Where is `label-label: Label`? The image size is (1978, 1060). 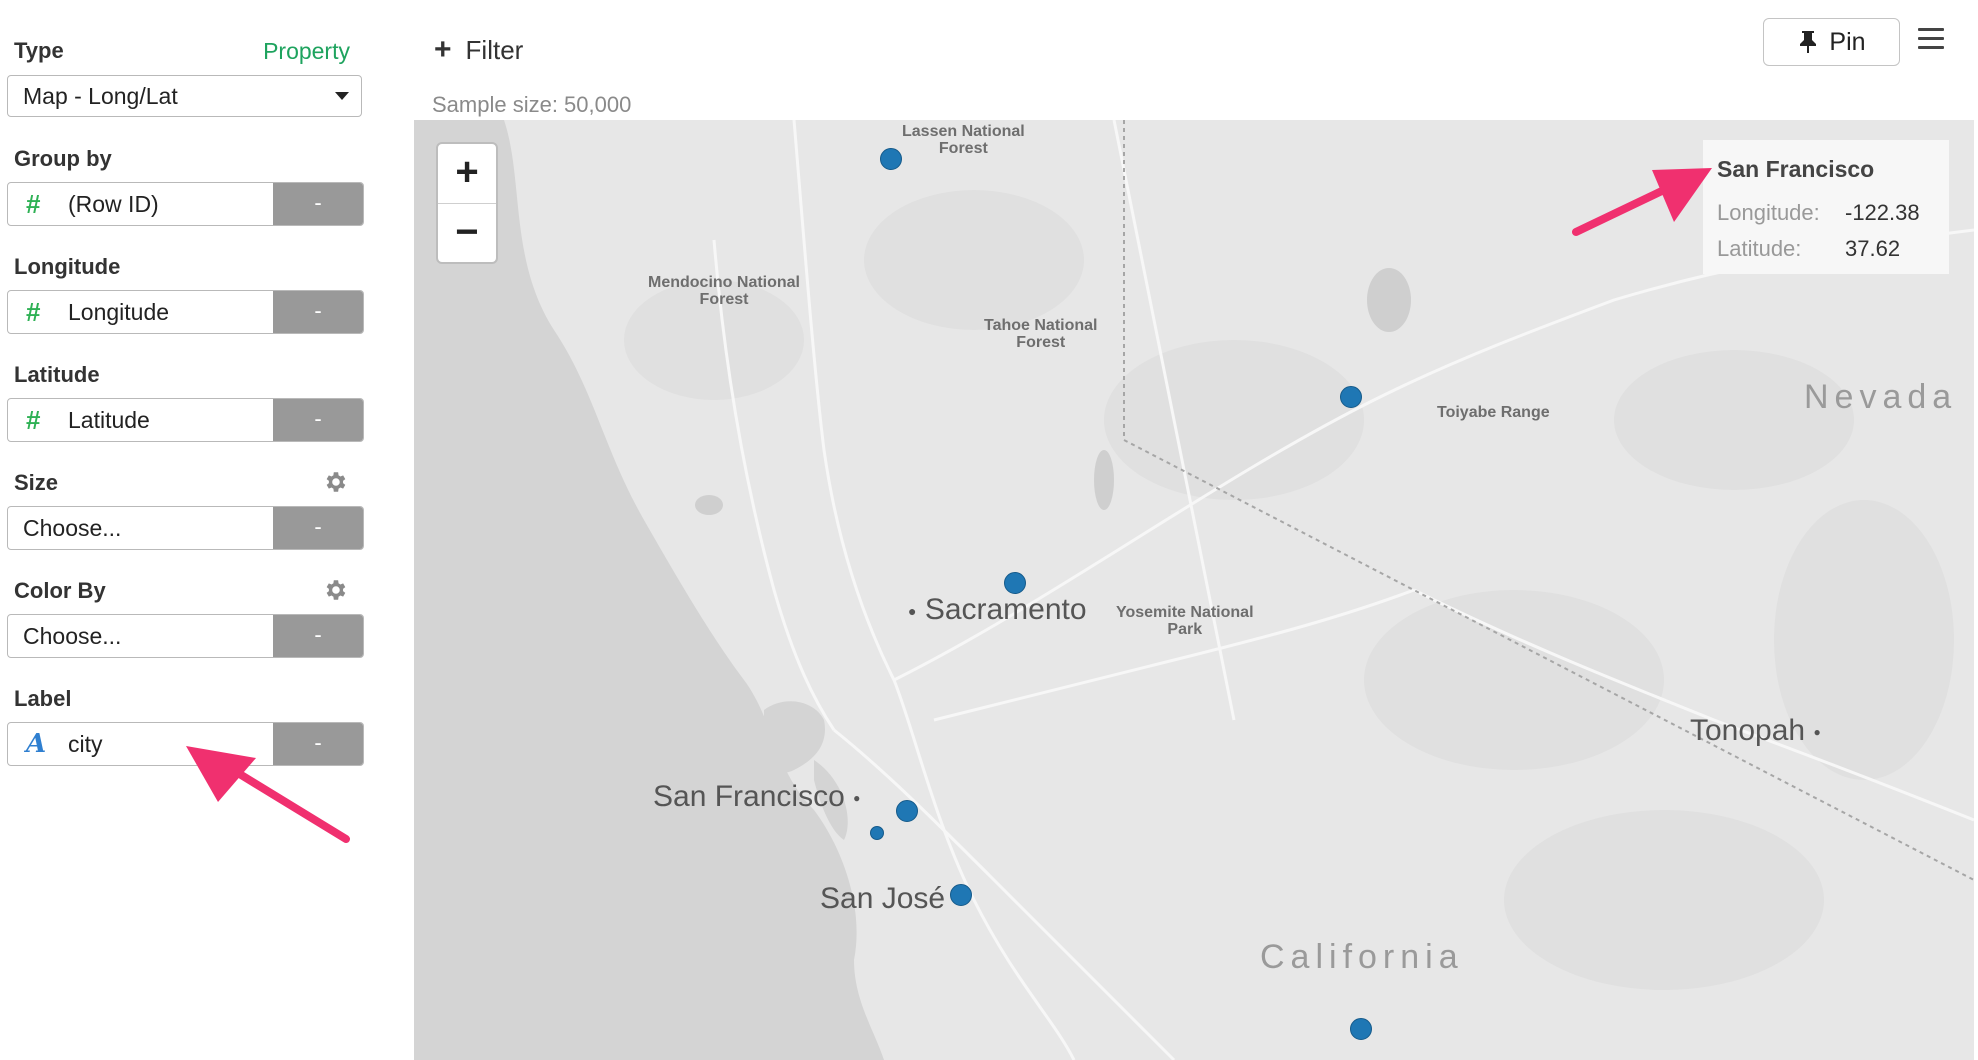 label-label: Label is located at coordinates (43, 698).